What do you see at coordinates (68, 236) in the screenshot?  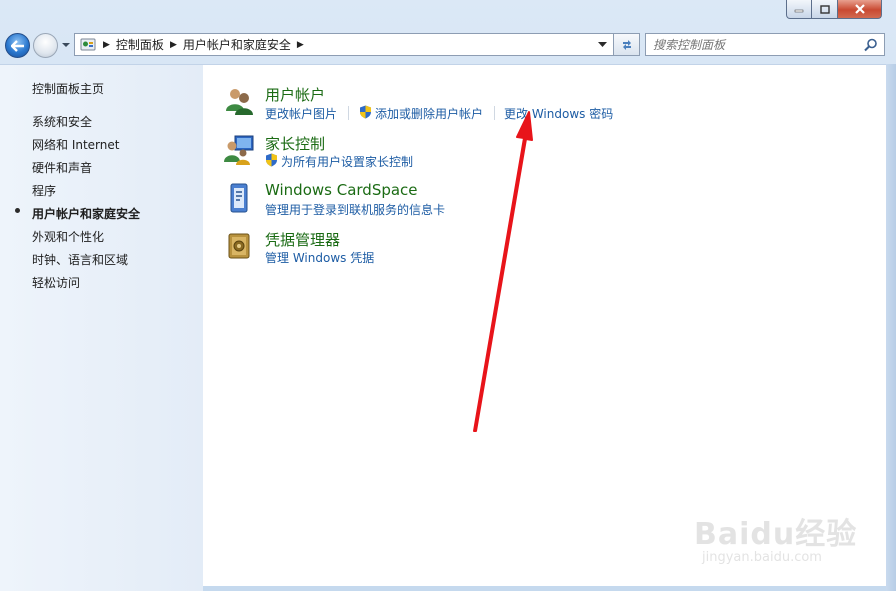 I see `sidebar-item-appearance: 外观和个性化` at bounding box center [68, 236].